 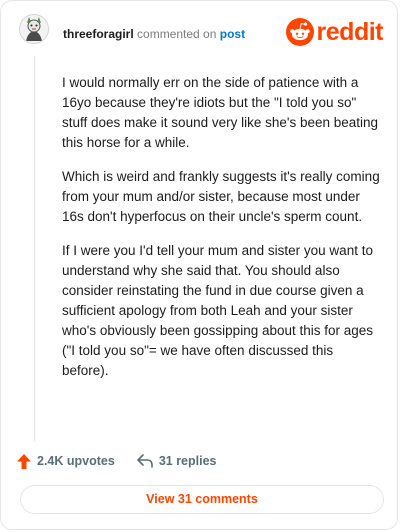 I want to click on reddit-logo: reddit, so click(x=334, y=32).